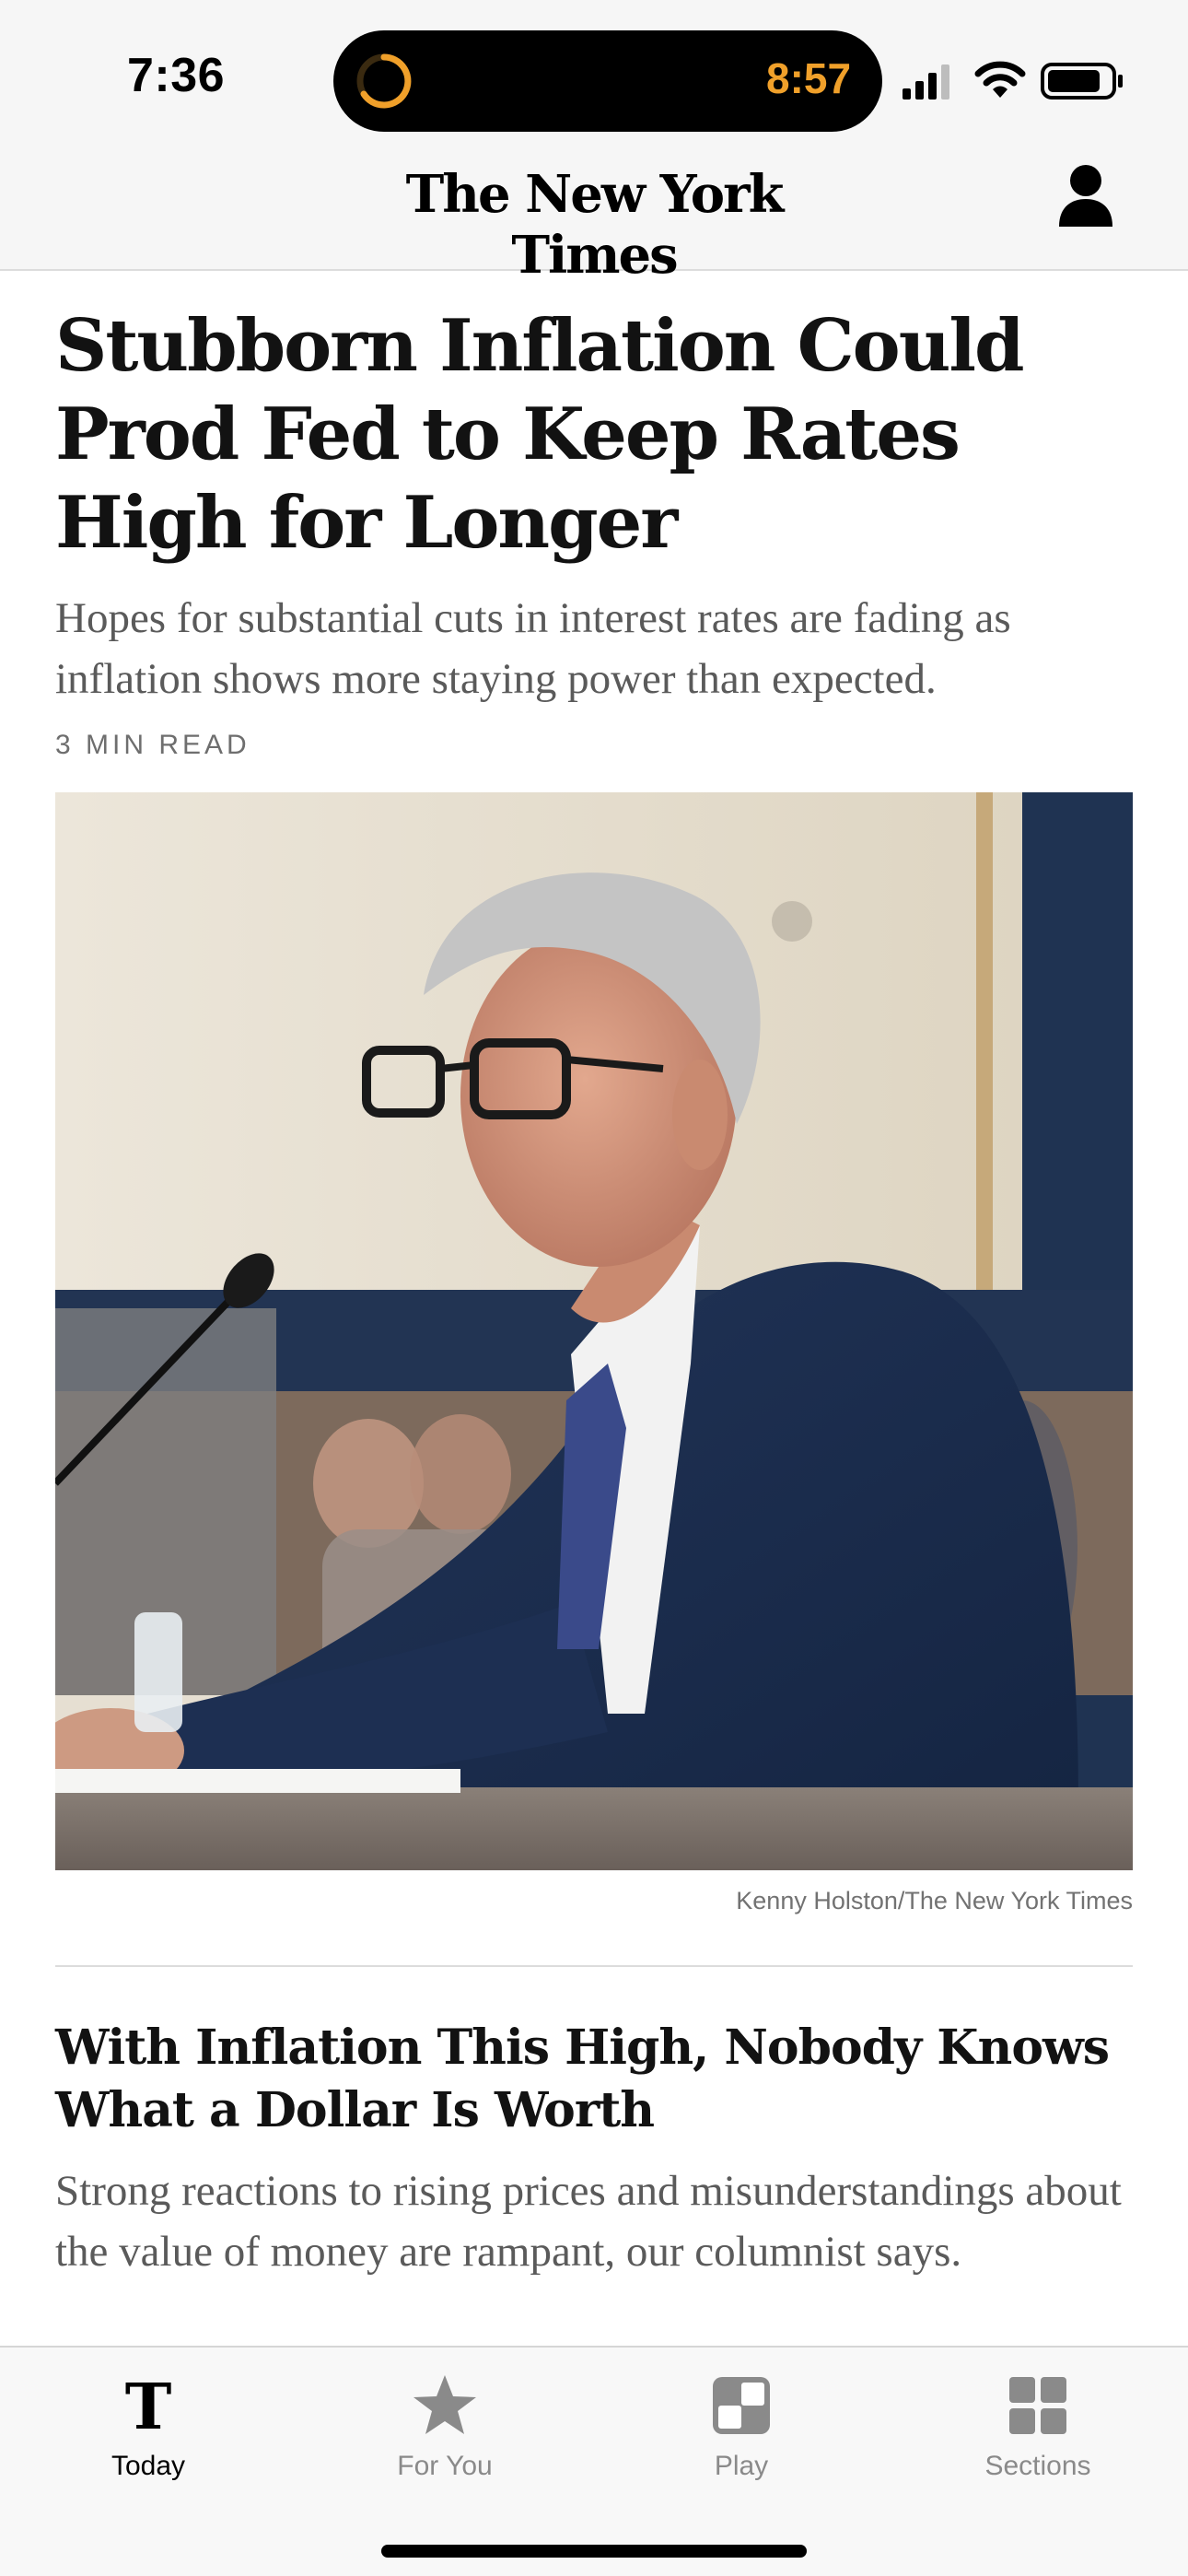 This screenshot has height=2576, width=1188. What do you see at coordinates (1037, 2466) in the screenshot?
I see `tab-sections-label: Sections` at bounding box center [1037, 2466].